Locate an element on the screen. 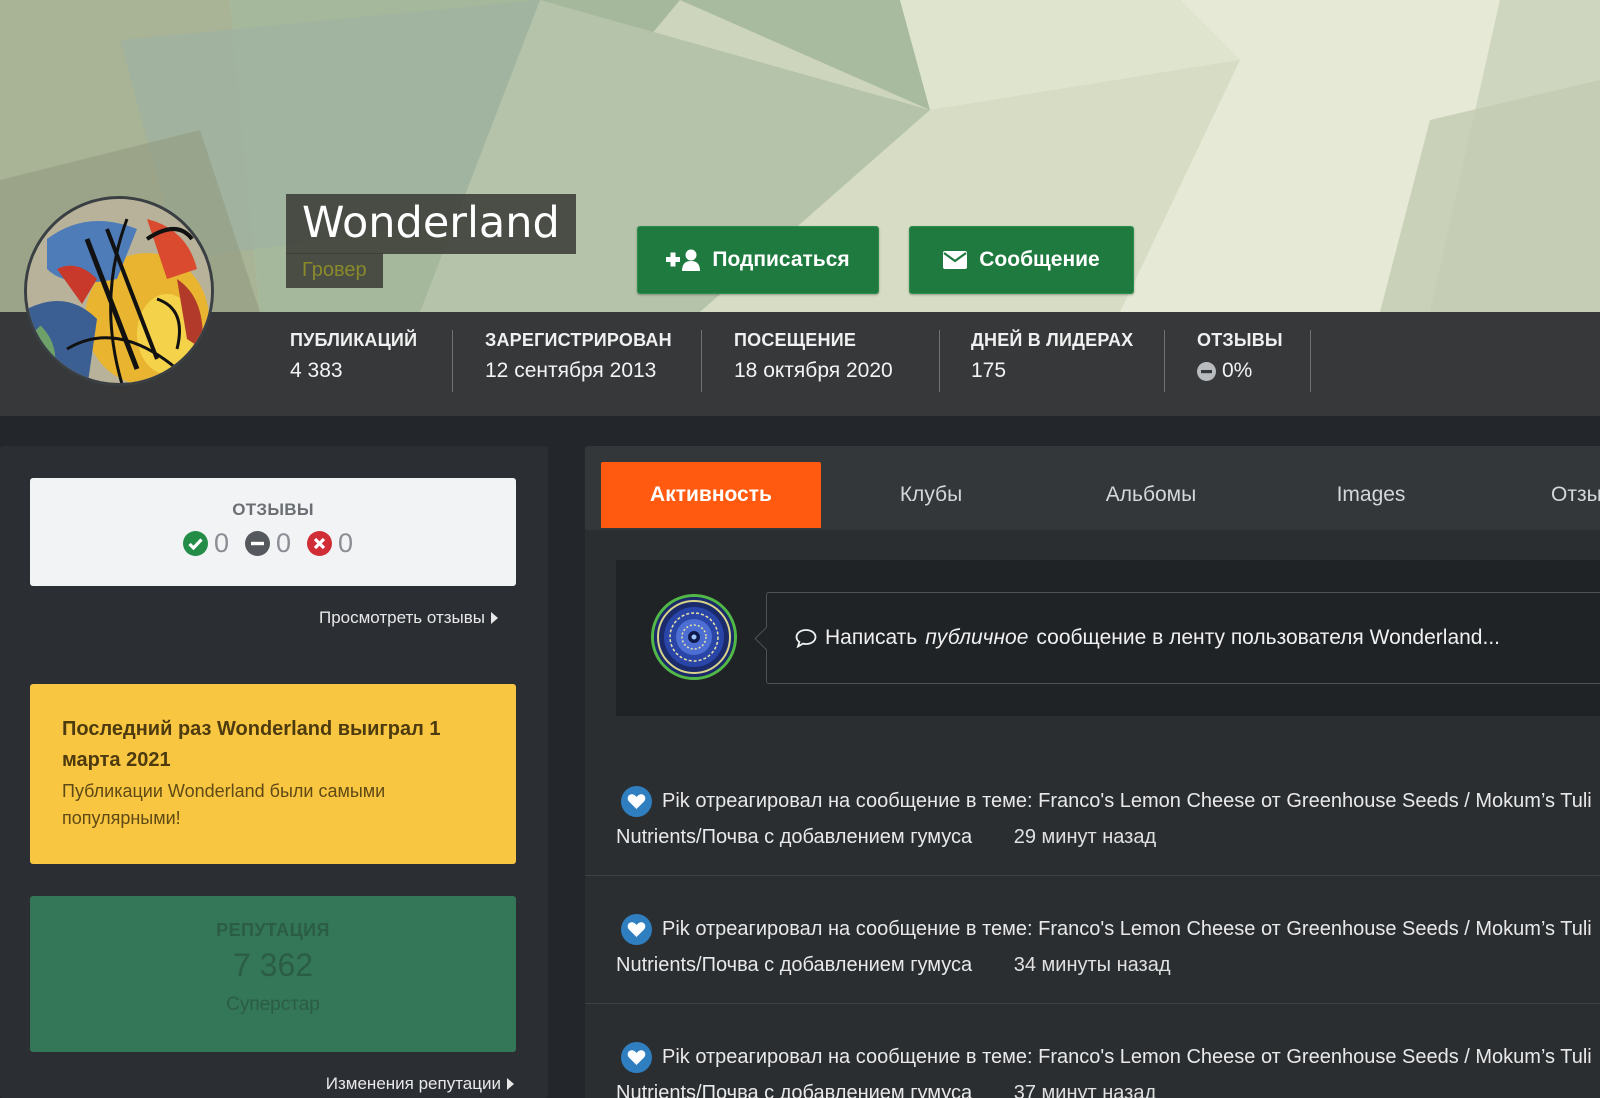  profile-avatar is located at coordinates (119, 291).